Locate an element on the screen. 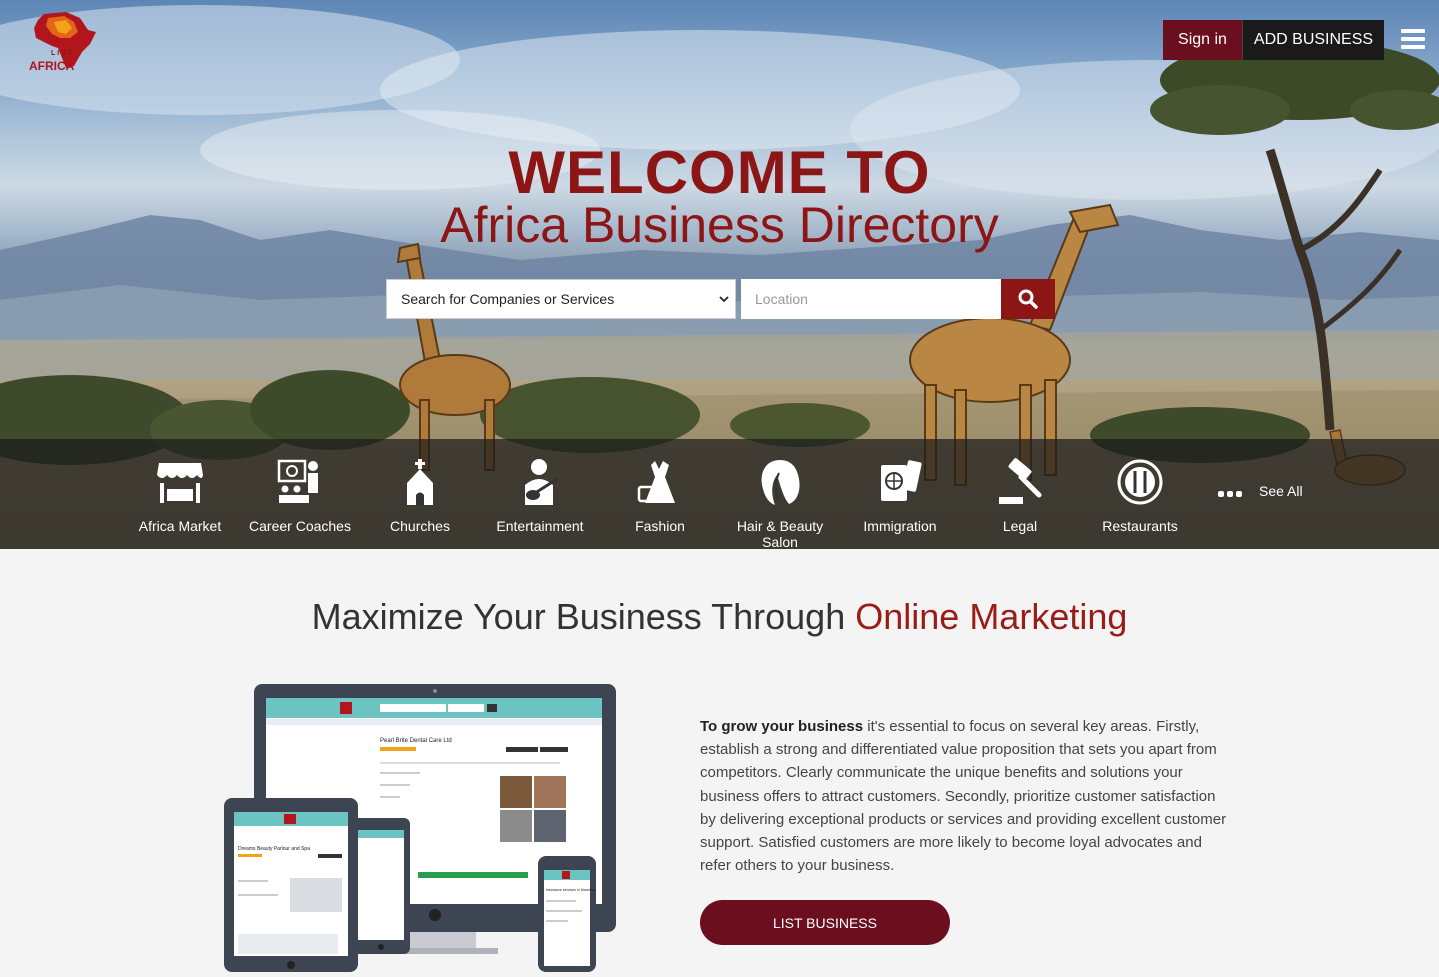  sign-in-button: Sign in is located at coordinates (1202, 40).